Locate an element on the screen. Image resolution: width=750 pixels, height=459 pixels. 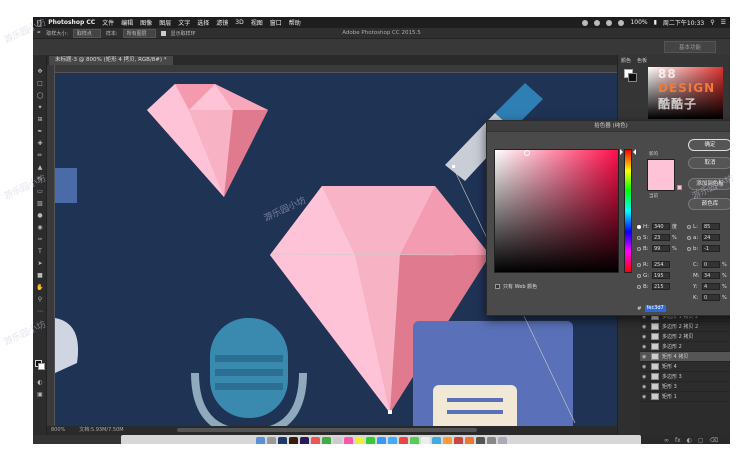
layer-row: ◉ 多边形 3 is located at coordinates (685, 377).